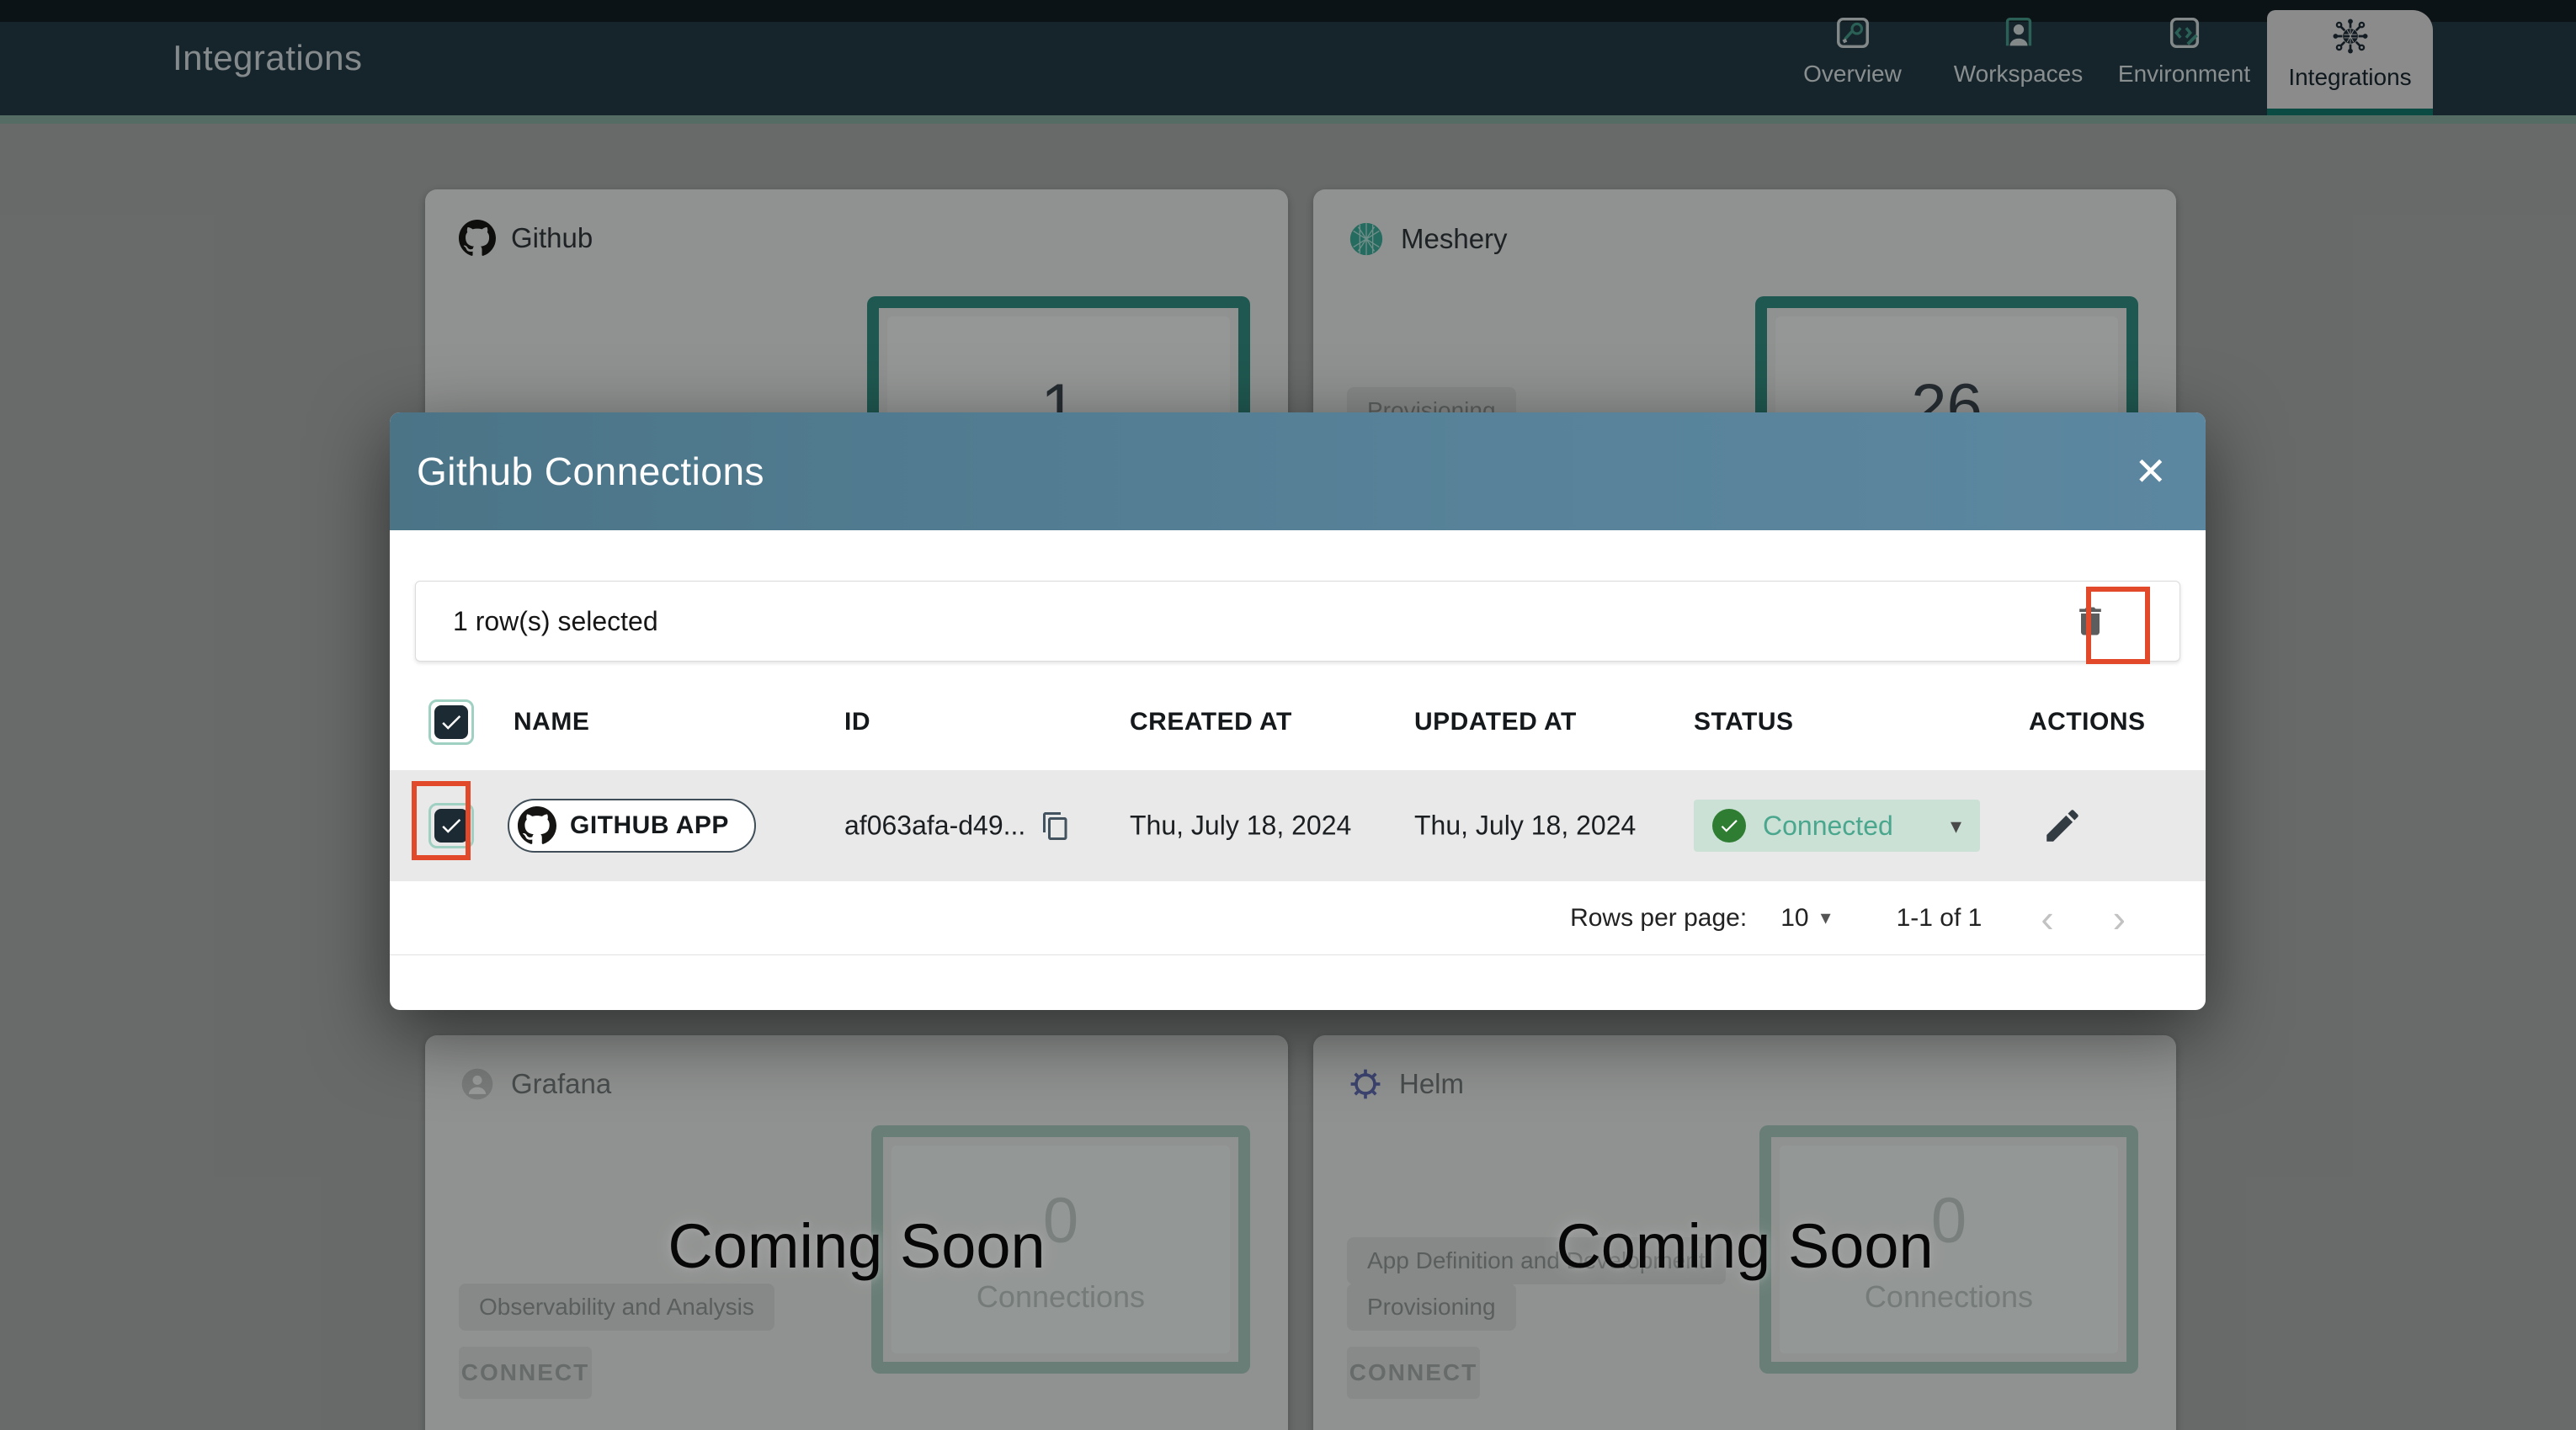 This screenshot has height=1430, width=2576. I want to click on rows-per-page-label: Rows per page:, so click(1659, 918).